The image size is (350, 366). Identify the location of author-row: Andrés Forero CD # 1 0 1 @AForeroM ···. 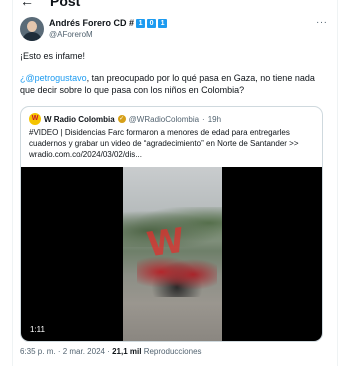
(175, 30).